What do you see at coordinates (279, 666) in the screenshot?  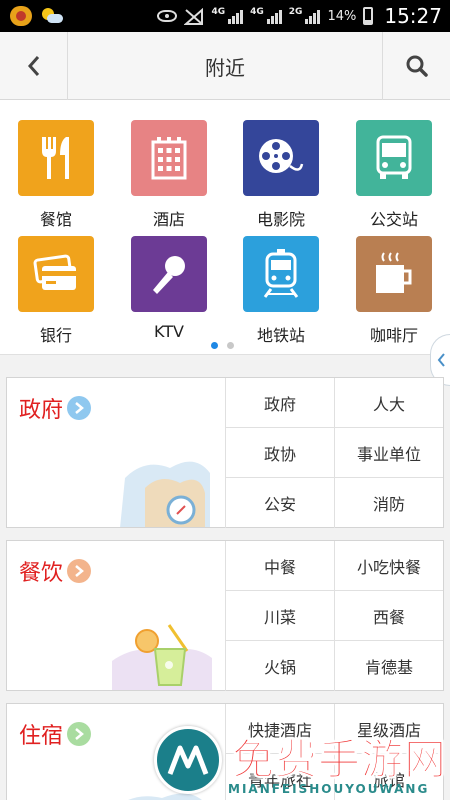 I see `section-item: 火锅` at bounding box center [279, 666].